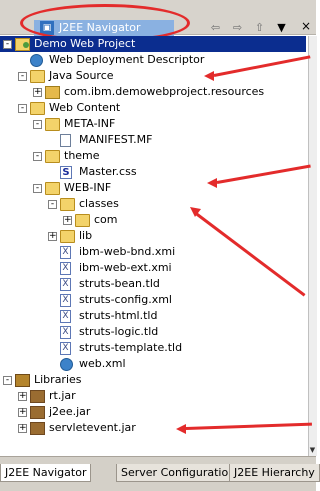  Describe the element at coordinates (22, 44) in the screenshot. I see `project-icon` at that location.